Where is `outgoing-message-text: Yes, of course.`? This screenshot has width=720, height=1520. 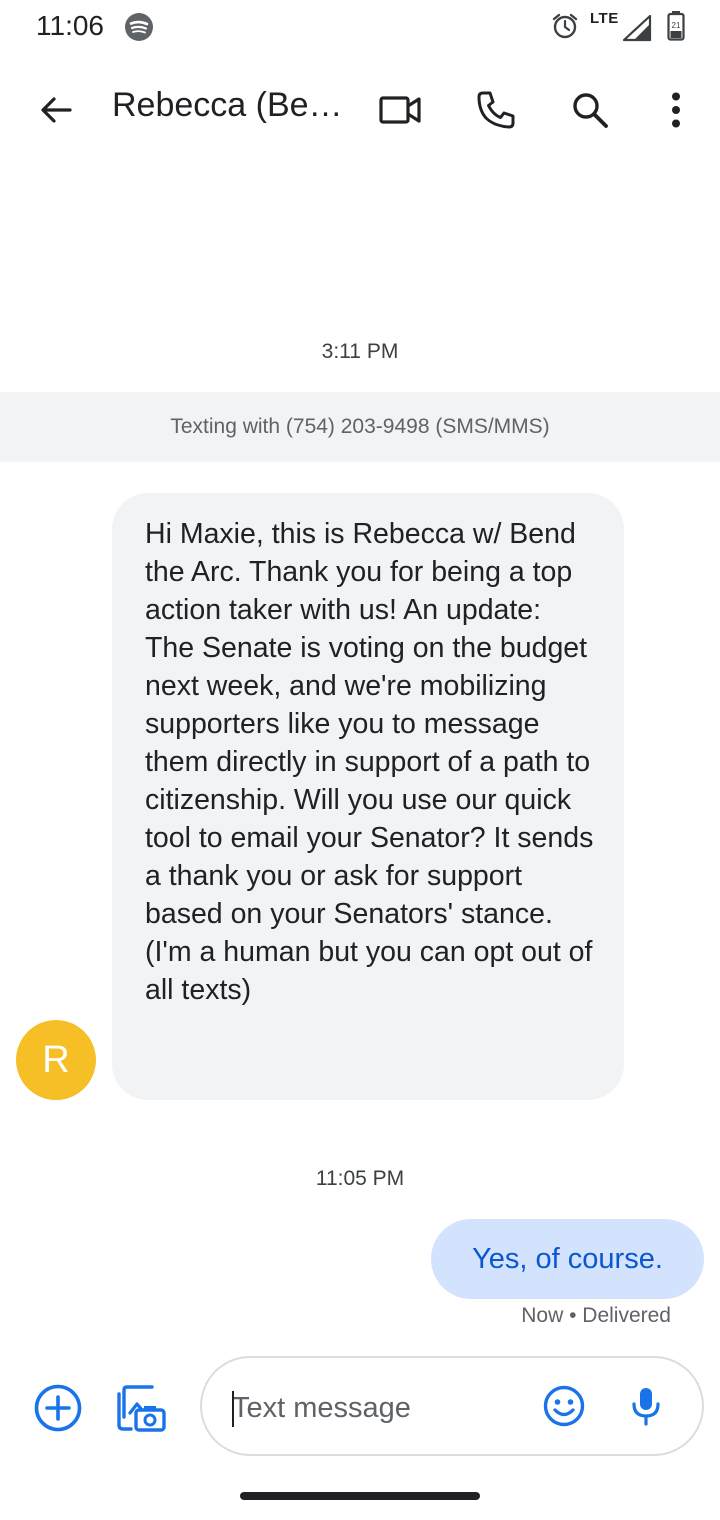 outgoing-message-text: Yes, of course. is located at coordinates (567, 1258).